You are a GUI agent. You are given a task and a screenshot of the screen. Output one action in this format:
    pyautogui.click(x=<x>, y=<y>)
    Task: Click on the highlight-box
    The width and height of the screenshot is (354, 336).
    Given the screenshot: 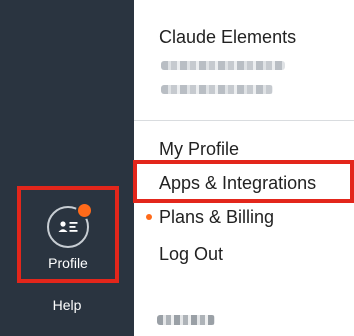 What is the action you would take?
    pyautogui.click(x=243, y=181)
    